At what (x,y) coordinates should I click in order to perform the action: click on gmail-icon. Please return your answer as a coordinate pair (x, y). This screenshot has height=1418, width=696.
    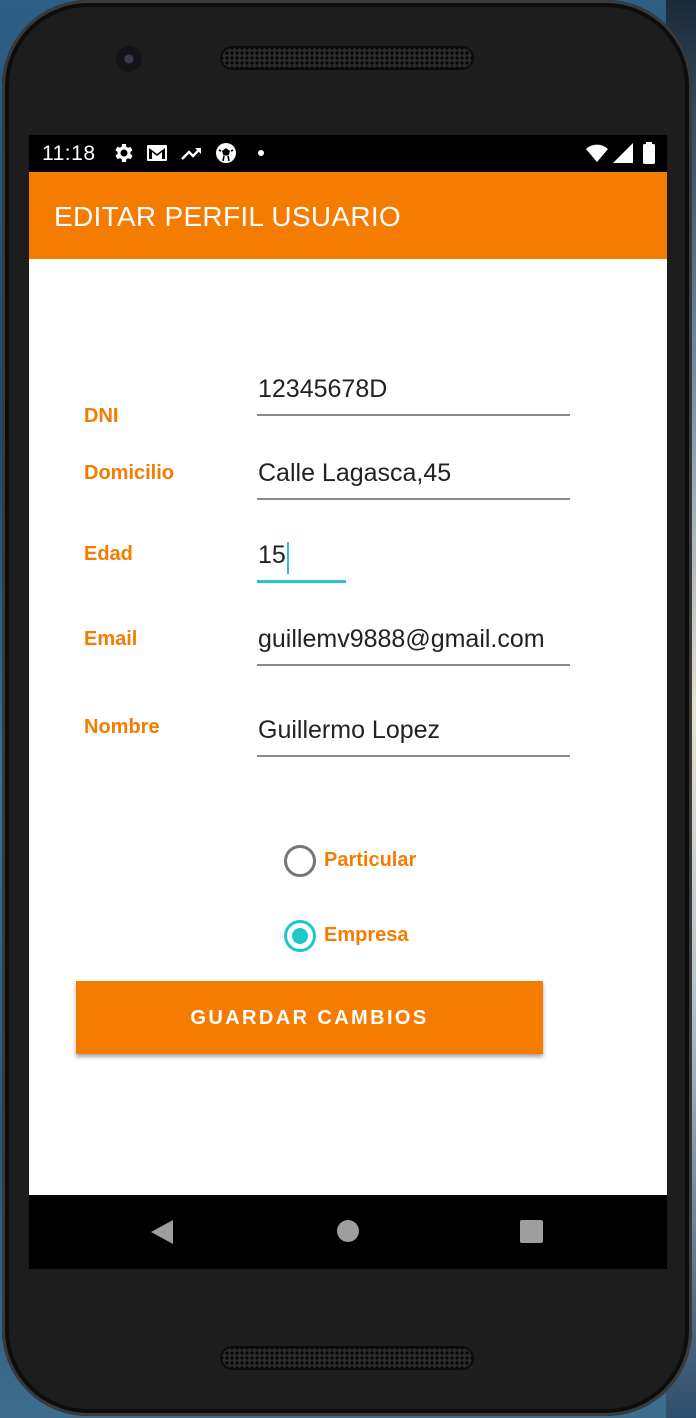
    Looking at the image, I should click on (157, 153).